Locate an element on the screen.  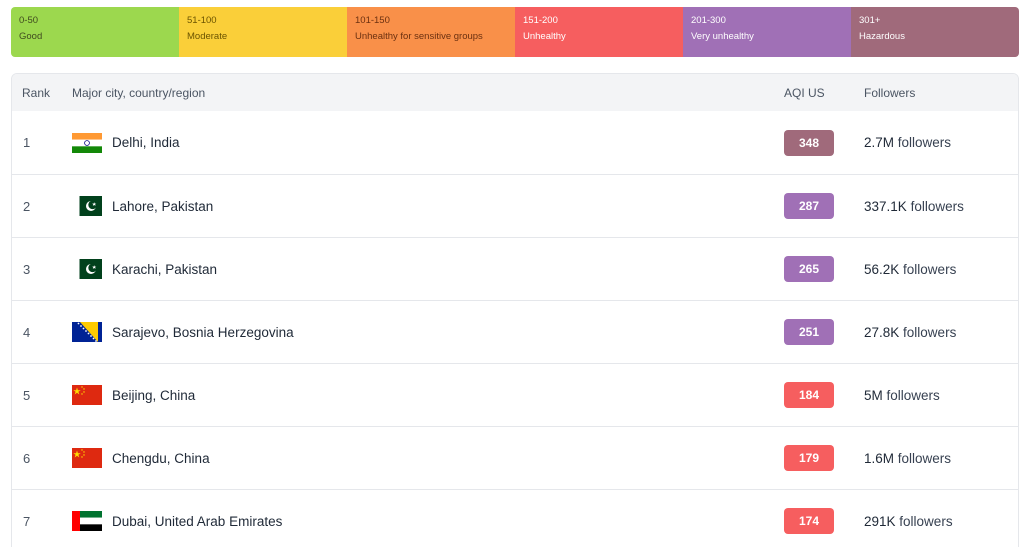
followers-count: 56.2K is located at coordinates (882, 269).